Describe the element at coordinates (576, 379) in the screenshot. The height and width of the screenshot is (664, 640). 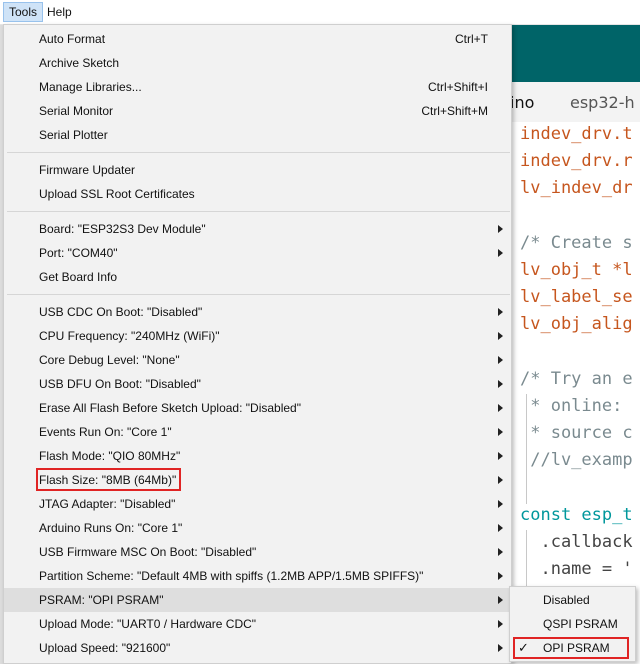
I see `code-line: /* Try an e` at that location.